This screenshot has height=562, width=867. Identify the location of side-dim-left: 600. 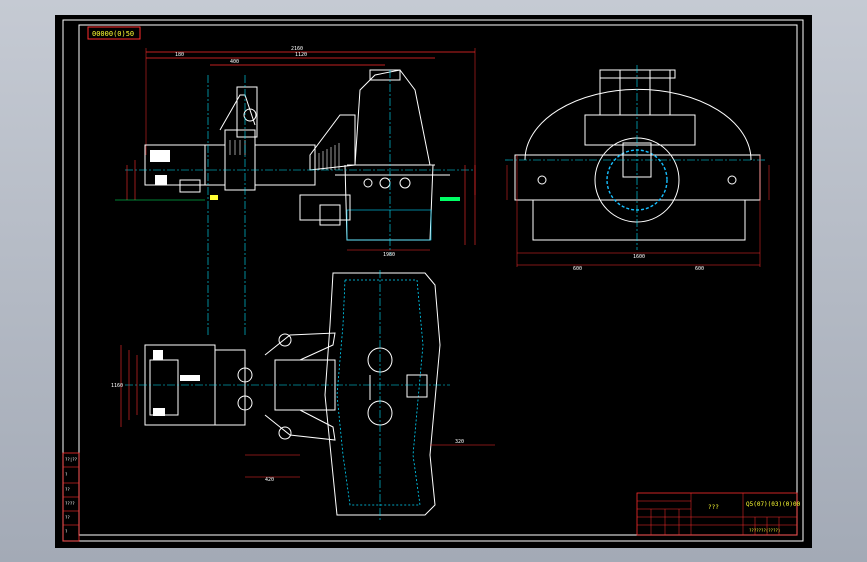
(577, 269).